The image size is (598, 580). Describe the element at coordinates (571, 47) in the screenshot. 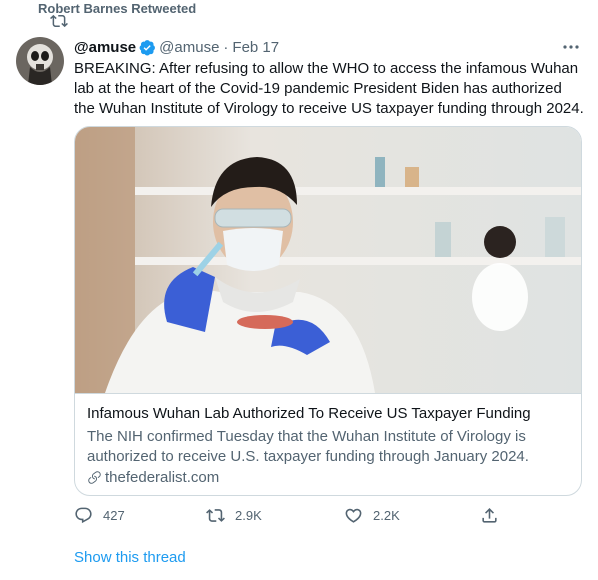

I see `more-icon` at that location.